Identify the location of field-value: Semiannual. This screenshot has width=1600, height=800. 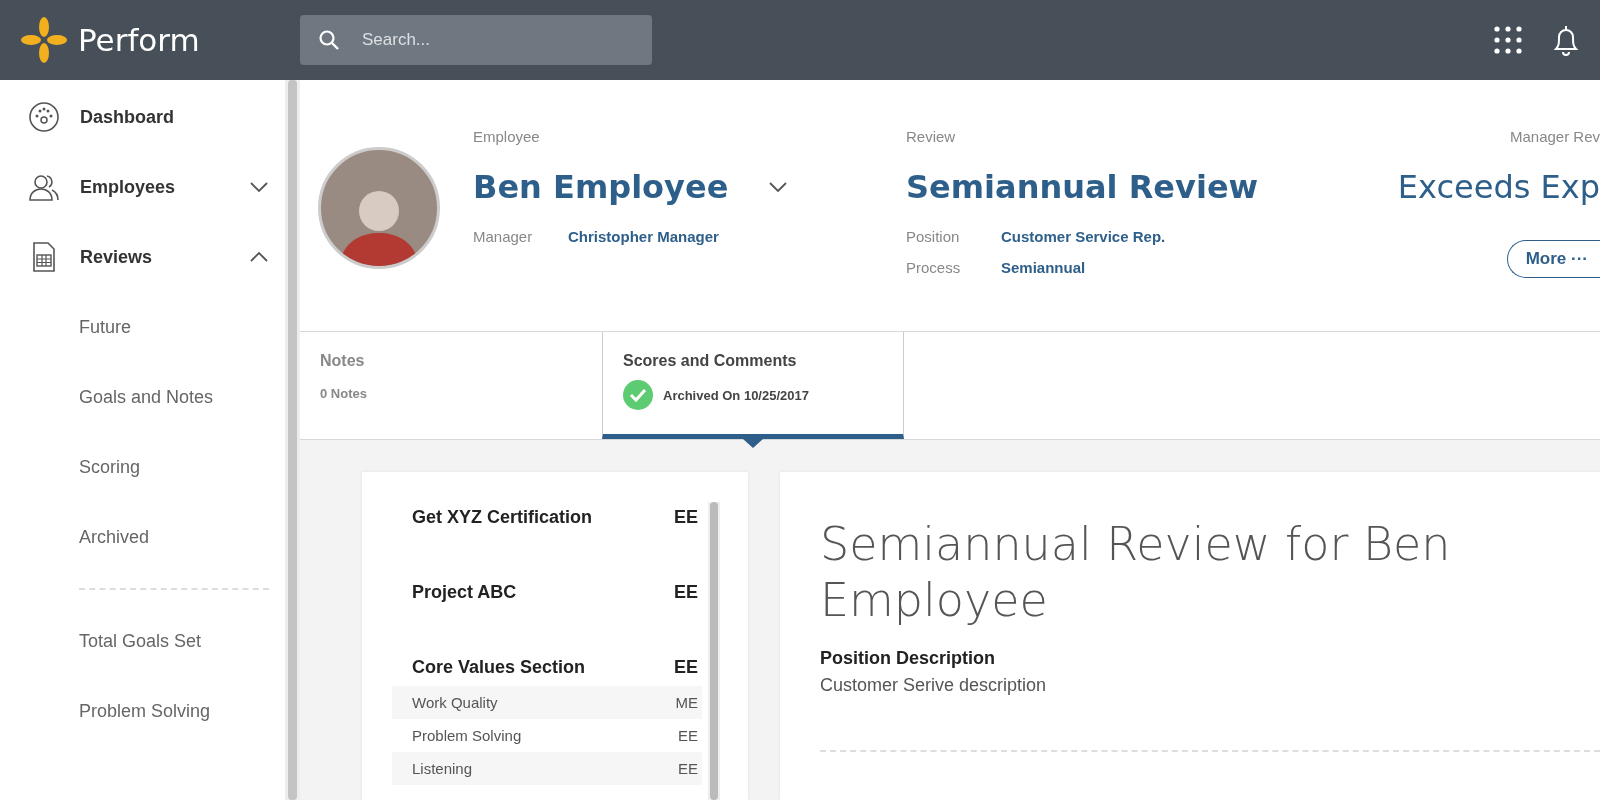
(1043, 267).